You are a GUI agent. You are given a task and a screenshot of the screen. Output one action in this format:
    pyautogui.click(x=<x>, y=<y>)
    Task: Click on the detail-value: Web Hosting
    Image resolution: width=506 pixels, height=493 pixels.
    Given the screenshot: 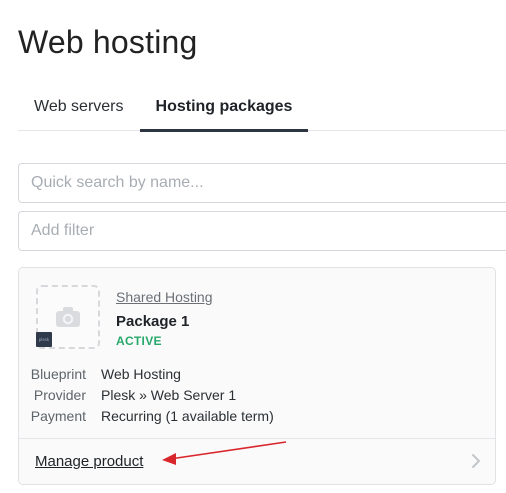 What is the action you would take?
    pyautogui.click(x=141, y=374)
    